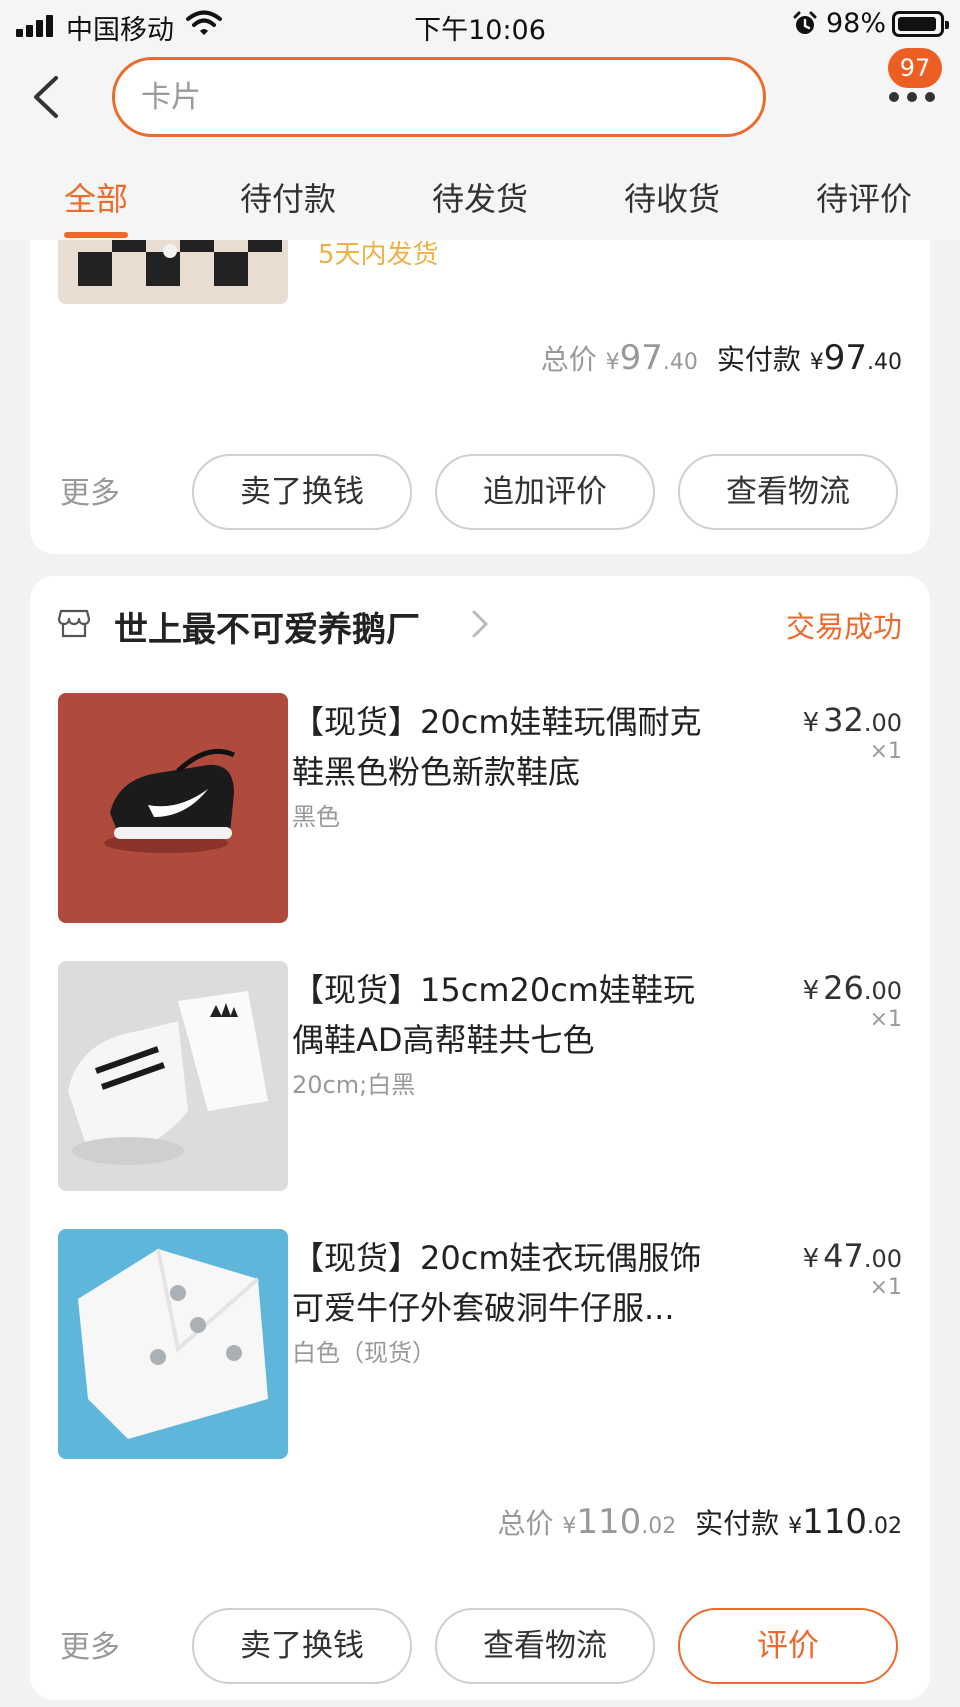 The image size is (960, 1707). I want to click on order-status: 交易成功, so click(843, 627).